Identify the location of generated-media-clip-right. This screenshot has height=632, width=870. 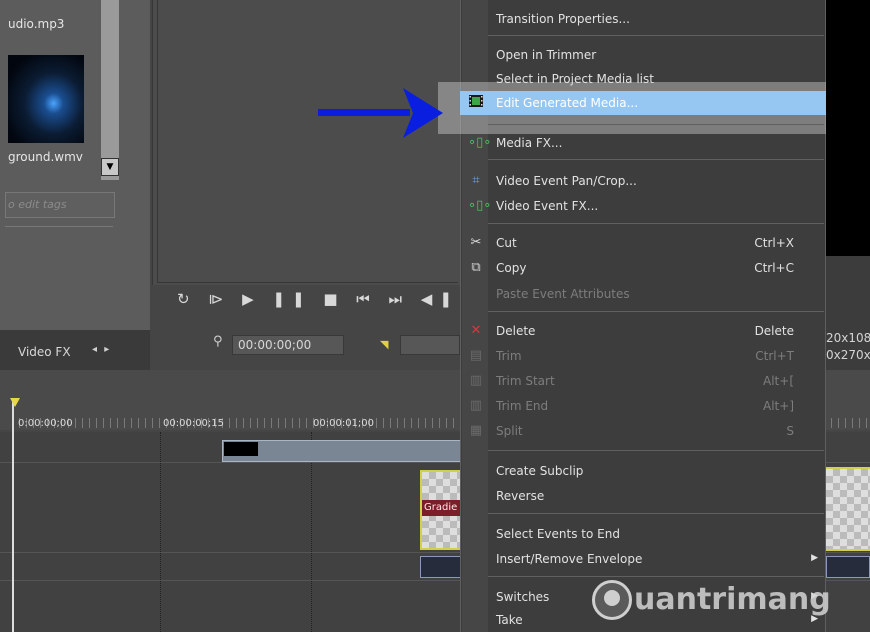
(848, 509).